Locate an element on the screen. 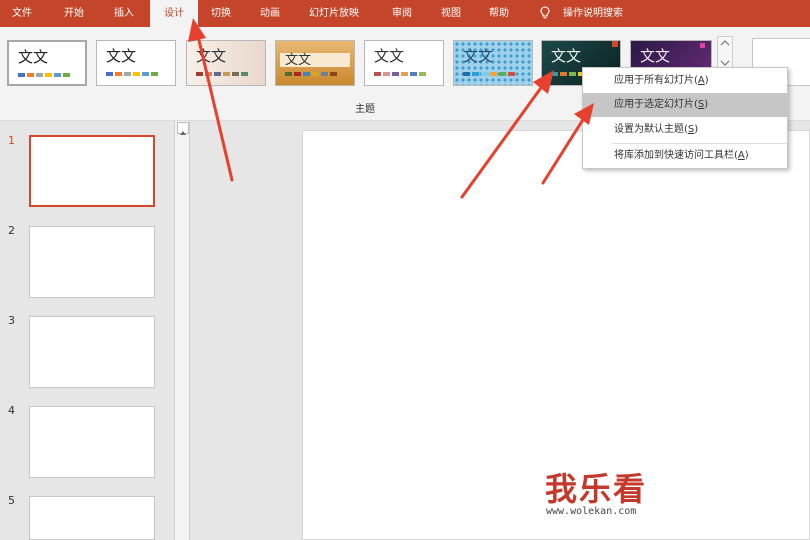  theme-office: 文文 is located at coordinates (47, 63).